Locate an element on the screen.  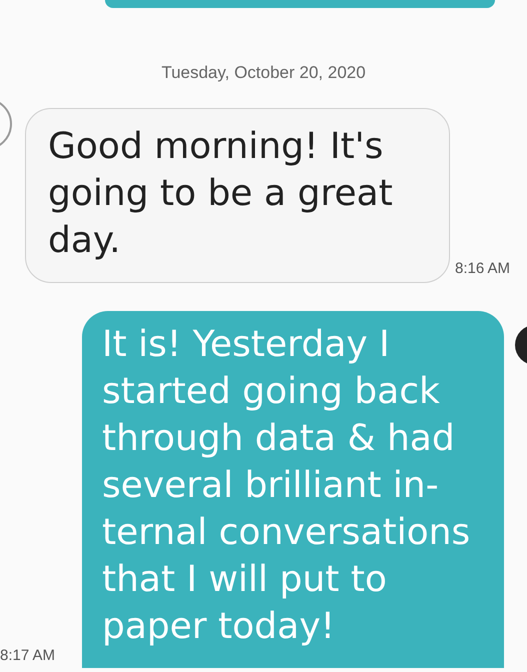
timestamp: 8:17 AM is located at coordinates (28, 656).